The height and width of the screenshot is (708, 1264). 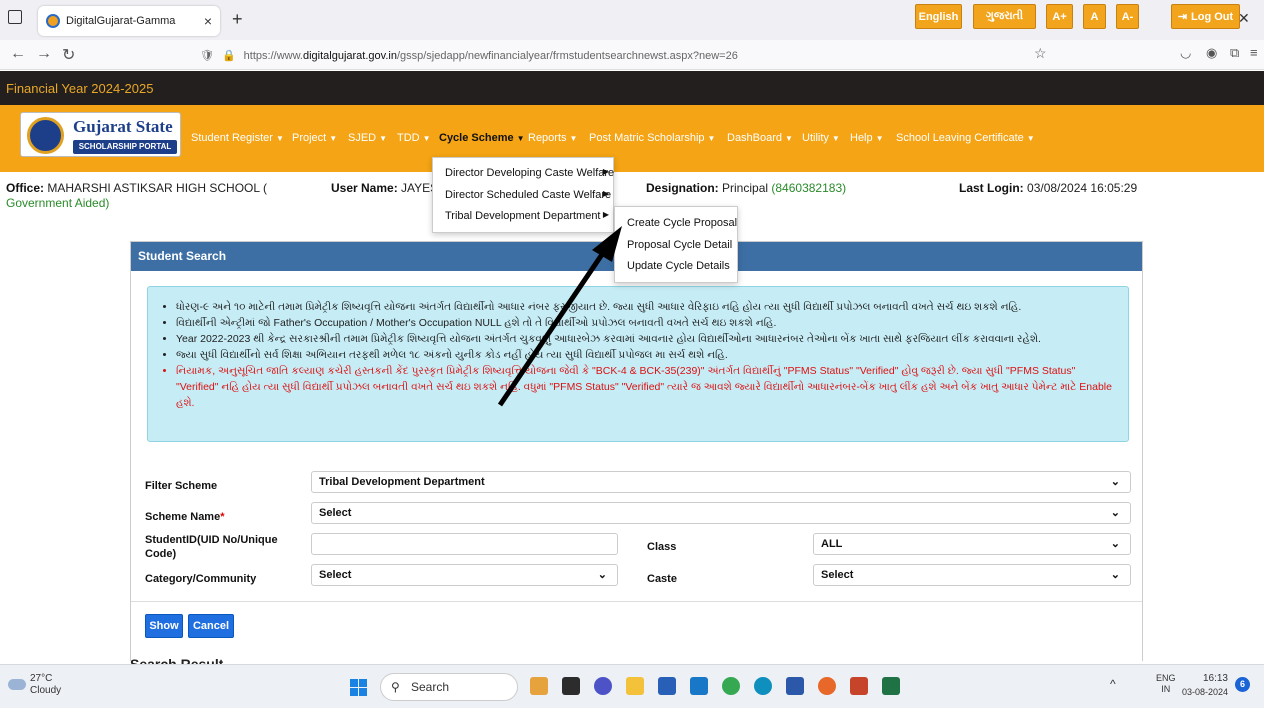 I want to click on weather-widget: 27°C Cloudy, so click(x=45, y=685).